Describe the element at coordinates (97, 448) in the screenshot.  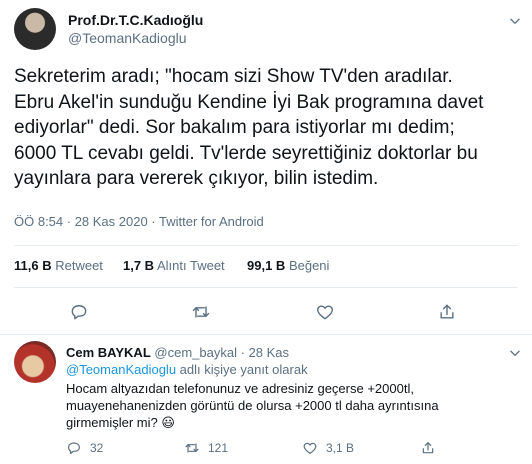
I see `reply-reply-count: 32` at that location.